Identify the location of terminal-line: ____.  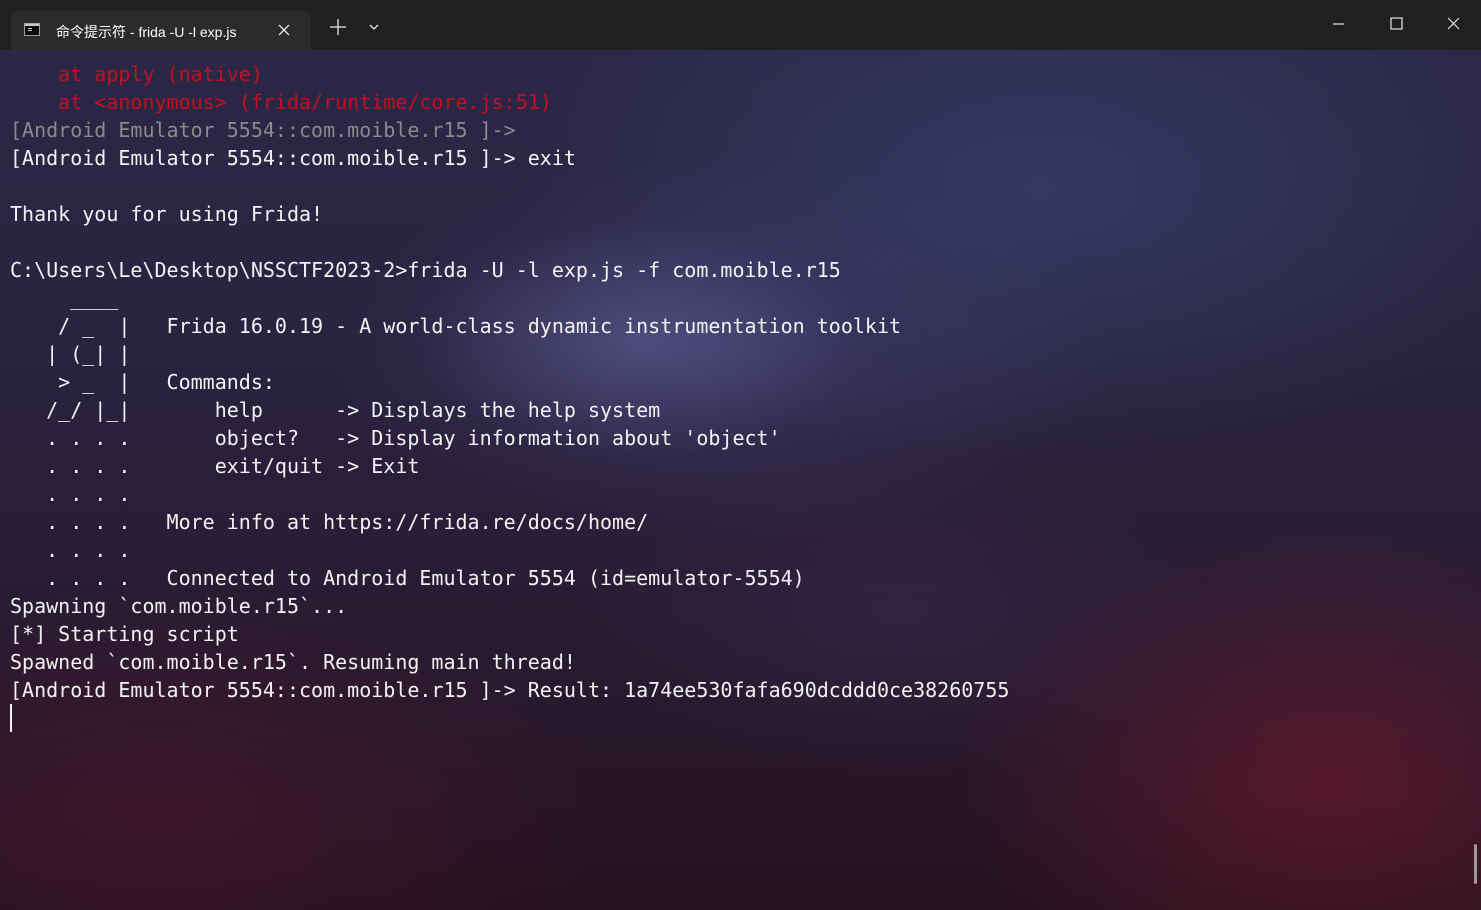
(64, 298).